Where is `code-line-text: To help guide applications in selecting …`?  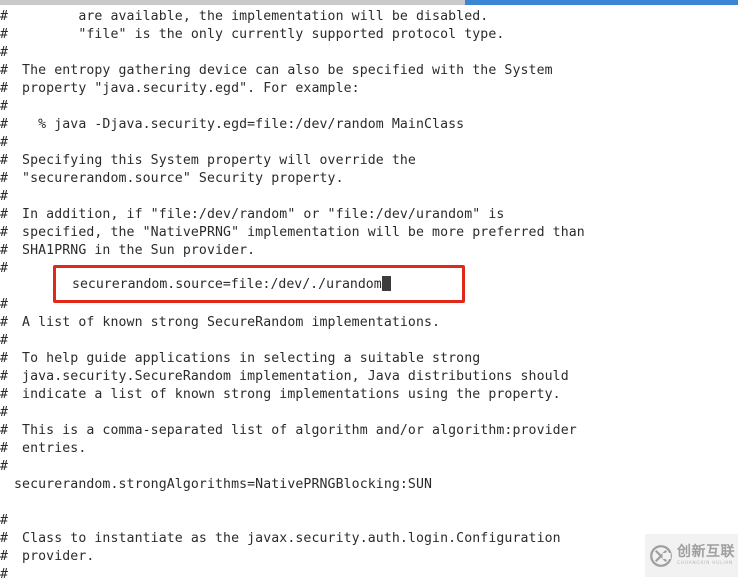
code-line-text: To help guide applications in selecting … is located at coordinates (247, 358).